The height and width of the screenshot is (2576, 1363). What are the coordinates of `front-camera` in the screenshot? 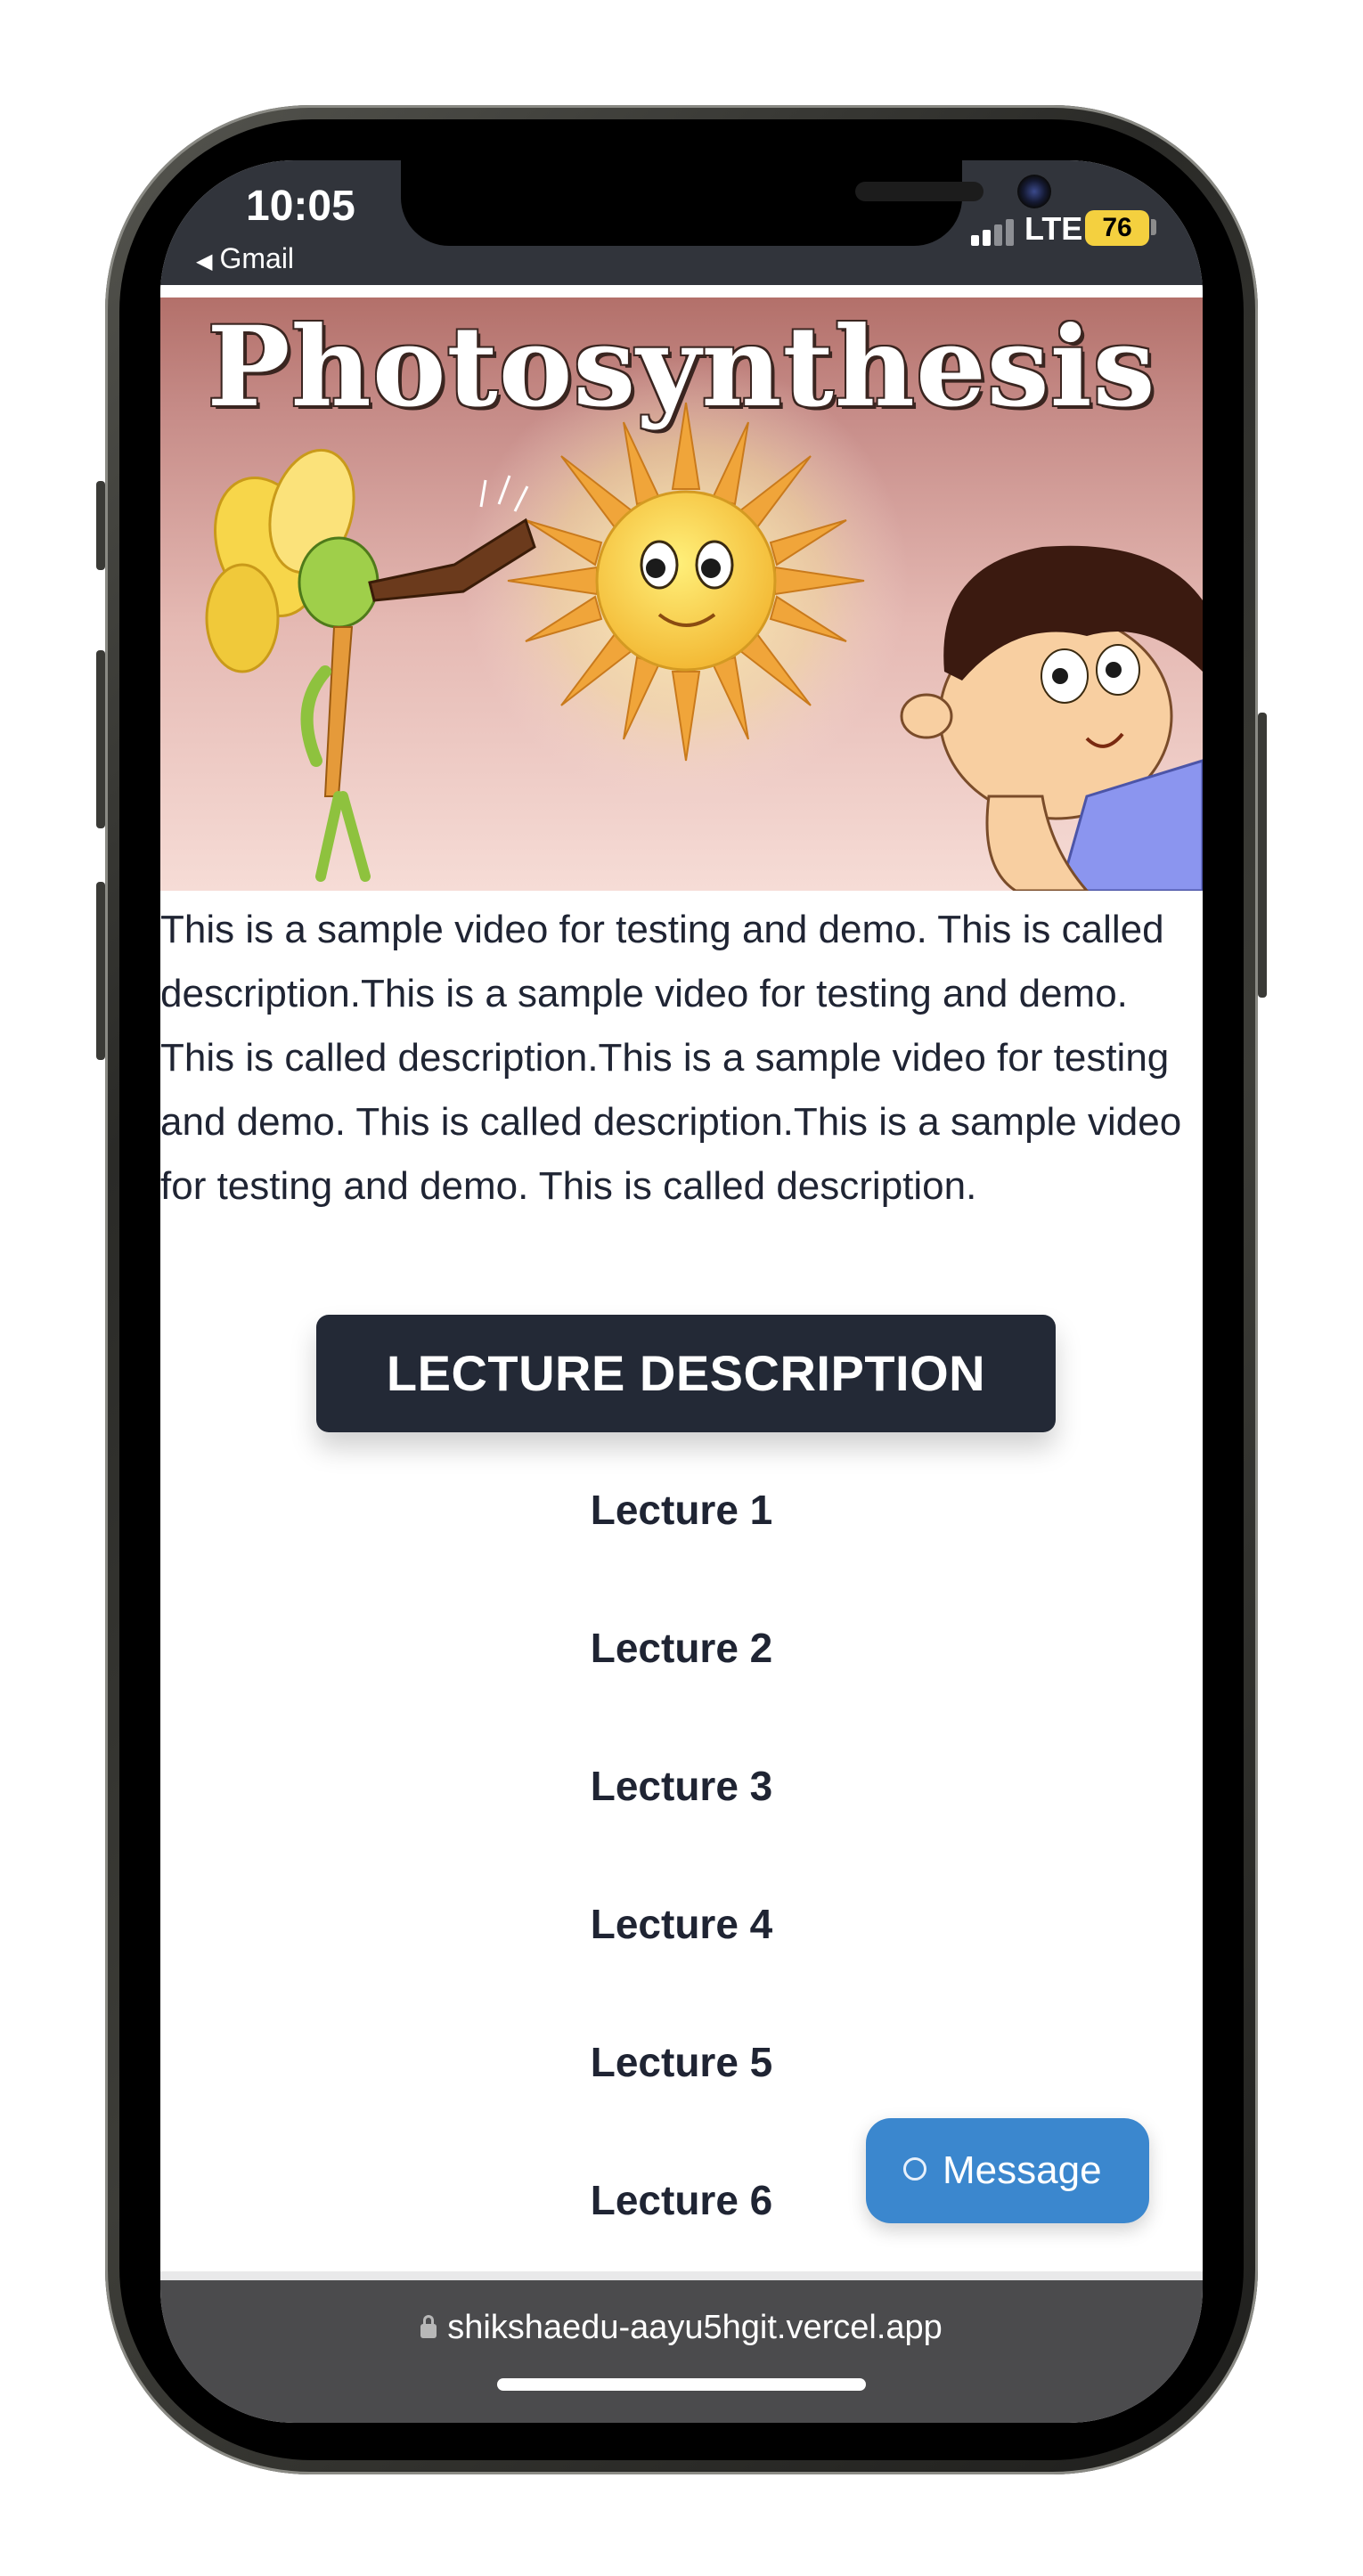 It's located at (1034, 191).